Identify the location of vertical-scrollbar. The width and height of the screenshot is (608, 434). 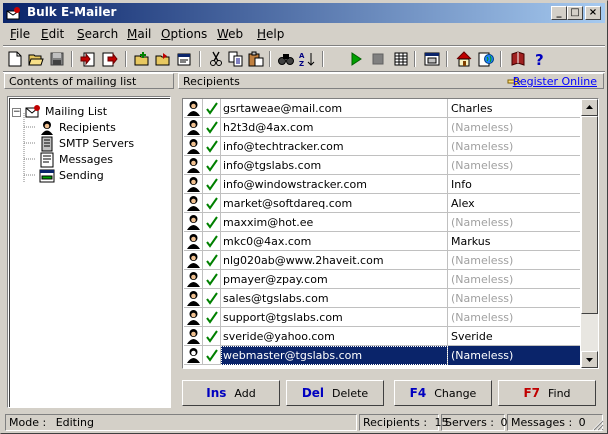
(589, 233).